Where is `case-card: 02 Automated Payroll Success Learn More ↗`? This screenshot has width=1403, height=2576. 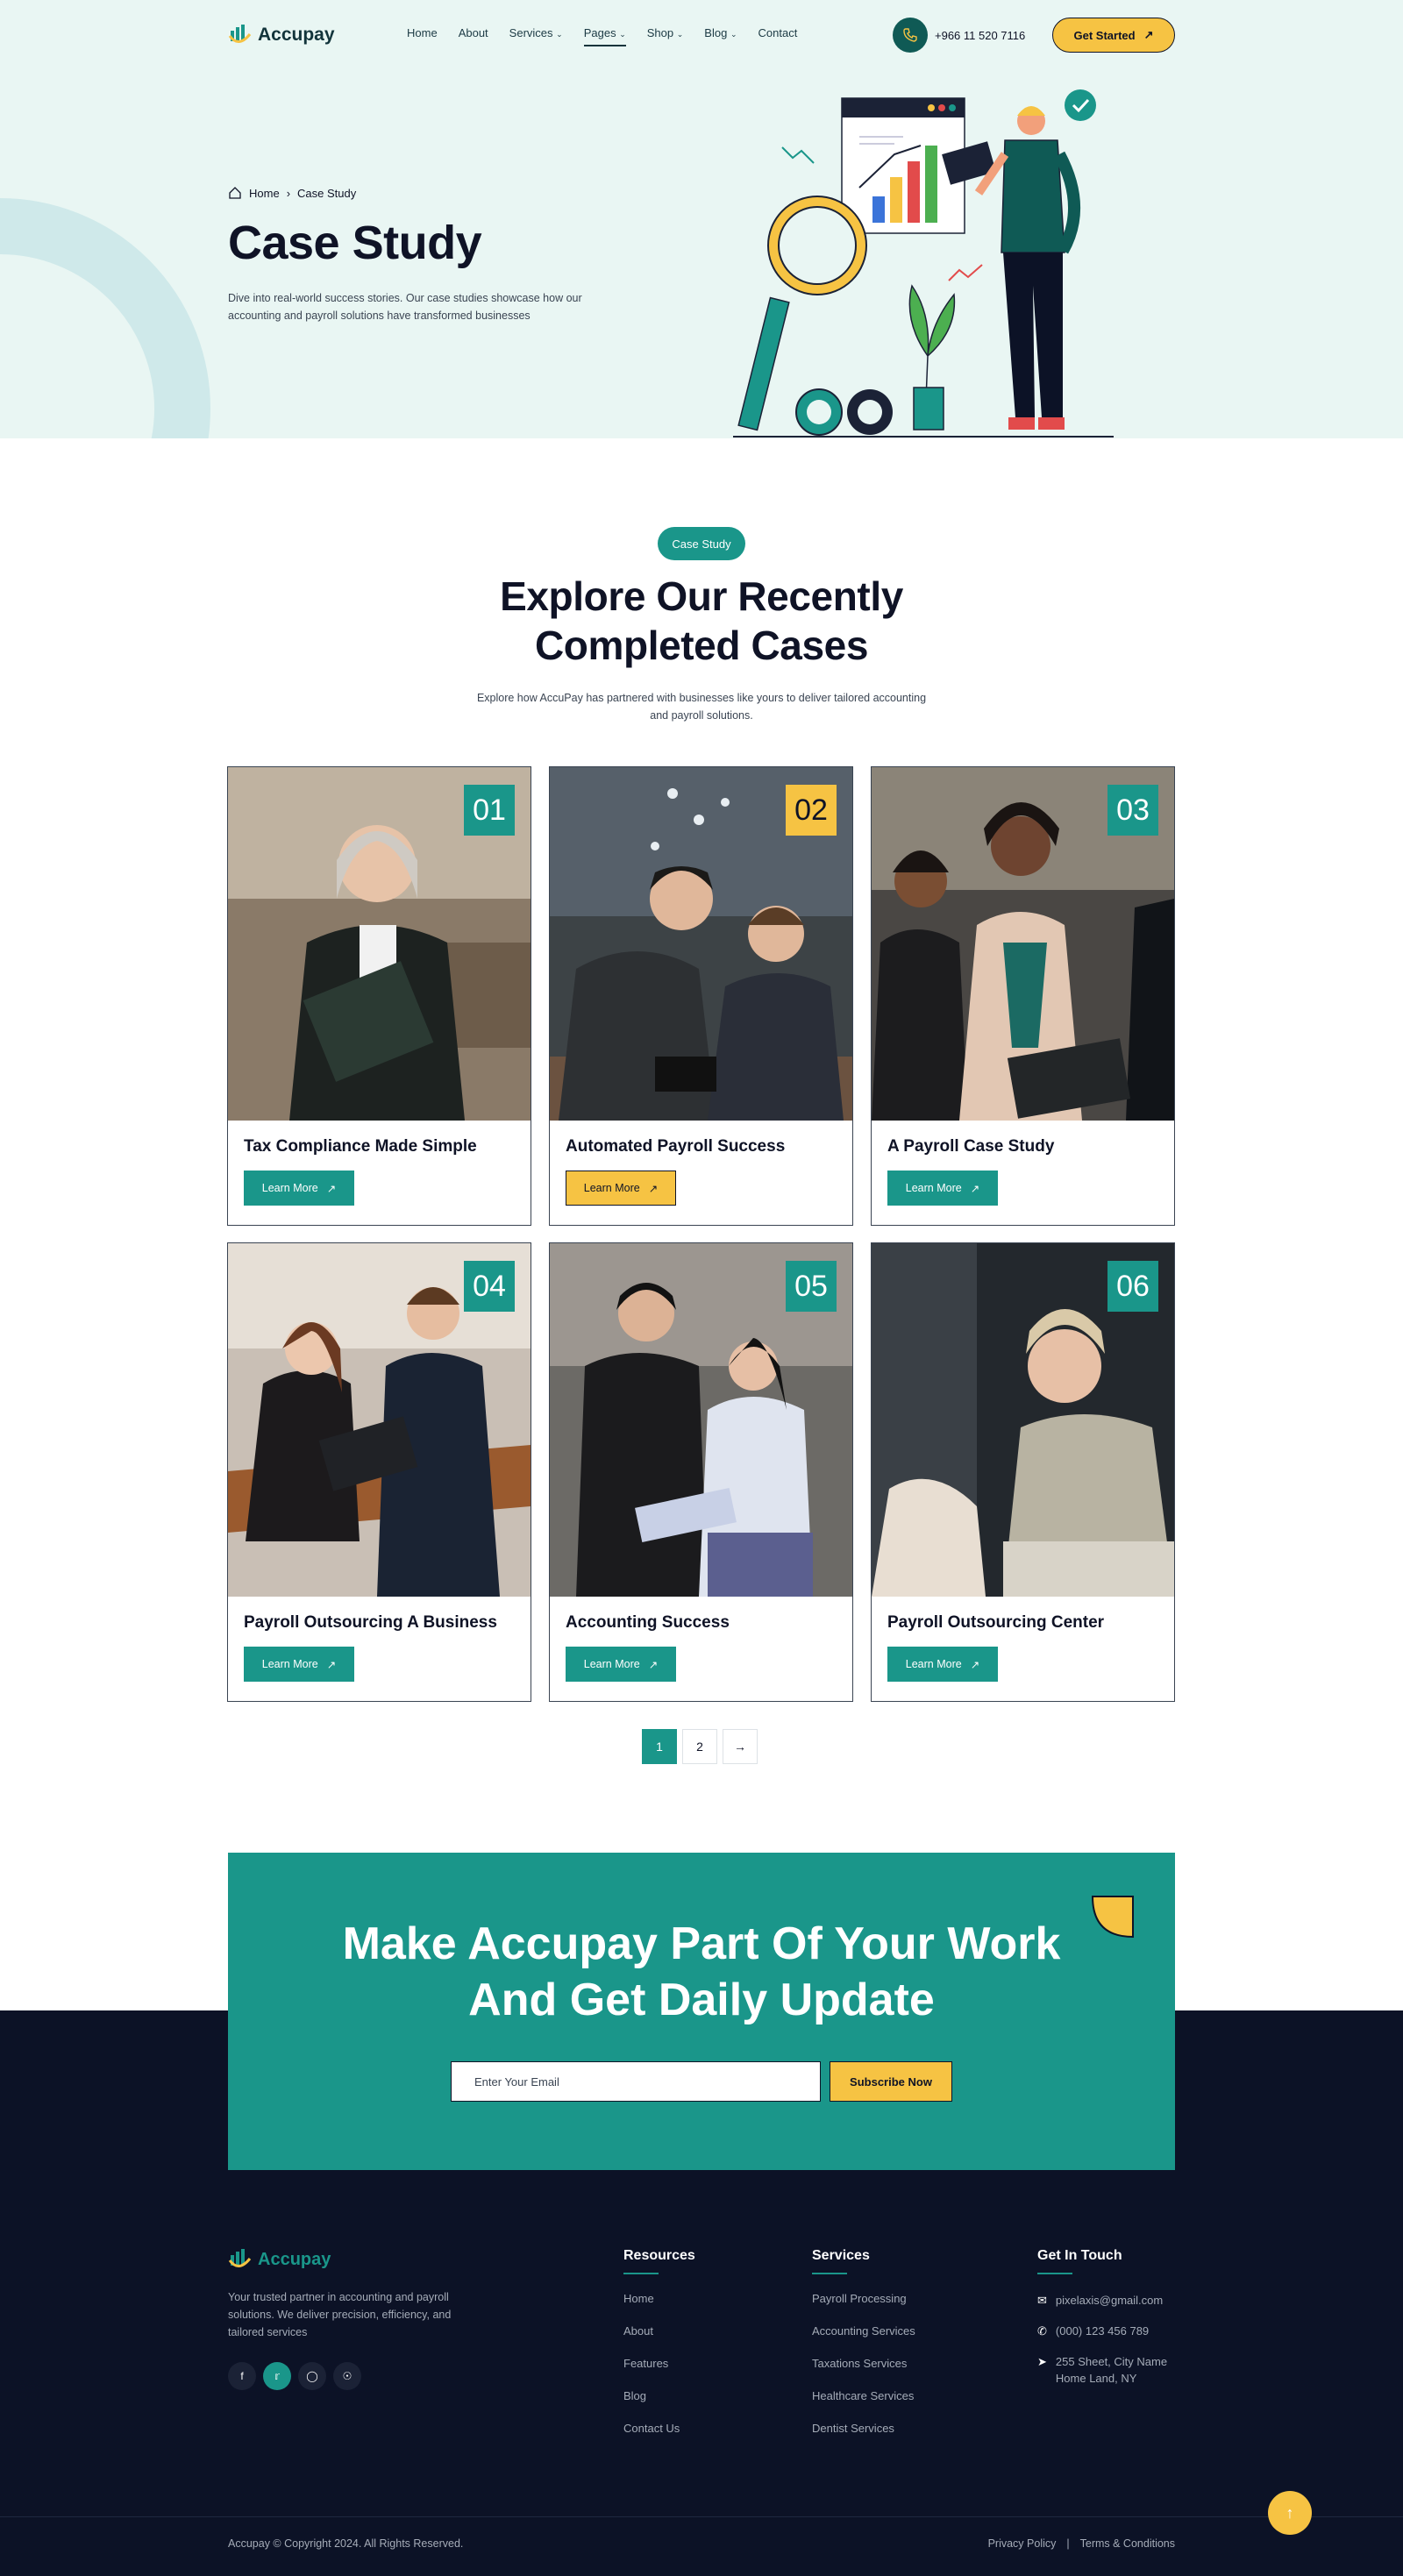 case-card: 02 Automated Payroll Success Learn More ↗ is located at coordinates (701, 996).